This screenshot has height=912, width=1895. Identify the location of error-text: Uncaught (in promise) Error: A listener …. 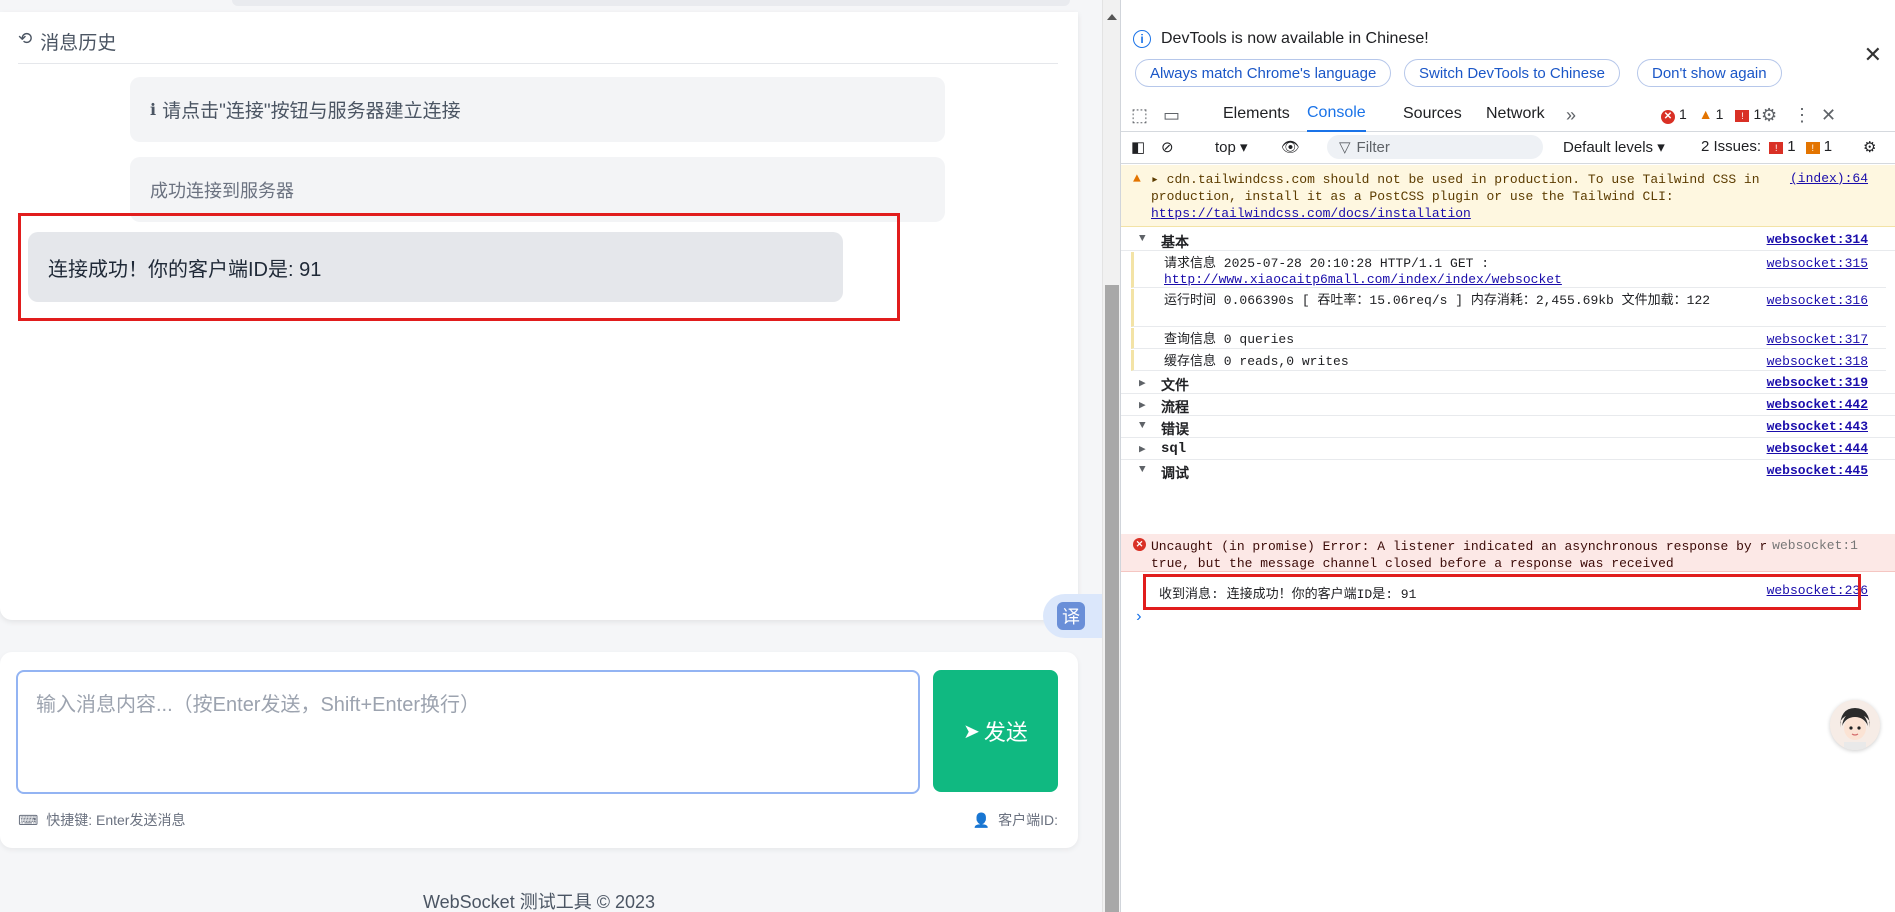
(1490, 555).